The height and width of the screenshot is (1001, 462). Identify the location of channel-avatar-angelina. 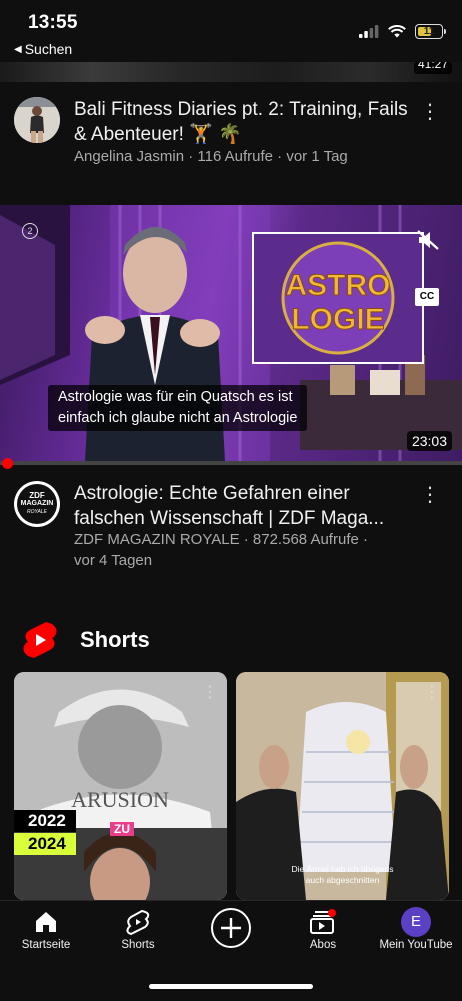
(37, 120).